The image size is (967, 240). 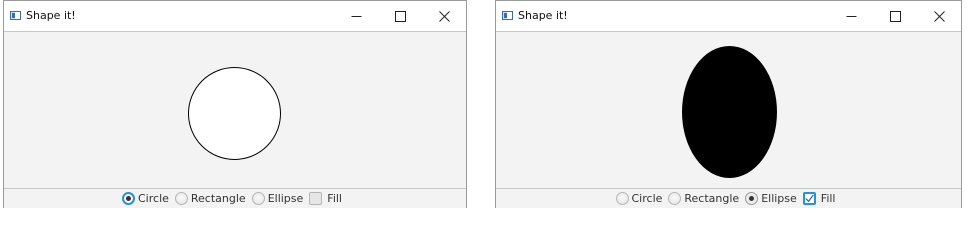 I want to click on ellipse-shape-filled, so click(x=729, y=112).